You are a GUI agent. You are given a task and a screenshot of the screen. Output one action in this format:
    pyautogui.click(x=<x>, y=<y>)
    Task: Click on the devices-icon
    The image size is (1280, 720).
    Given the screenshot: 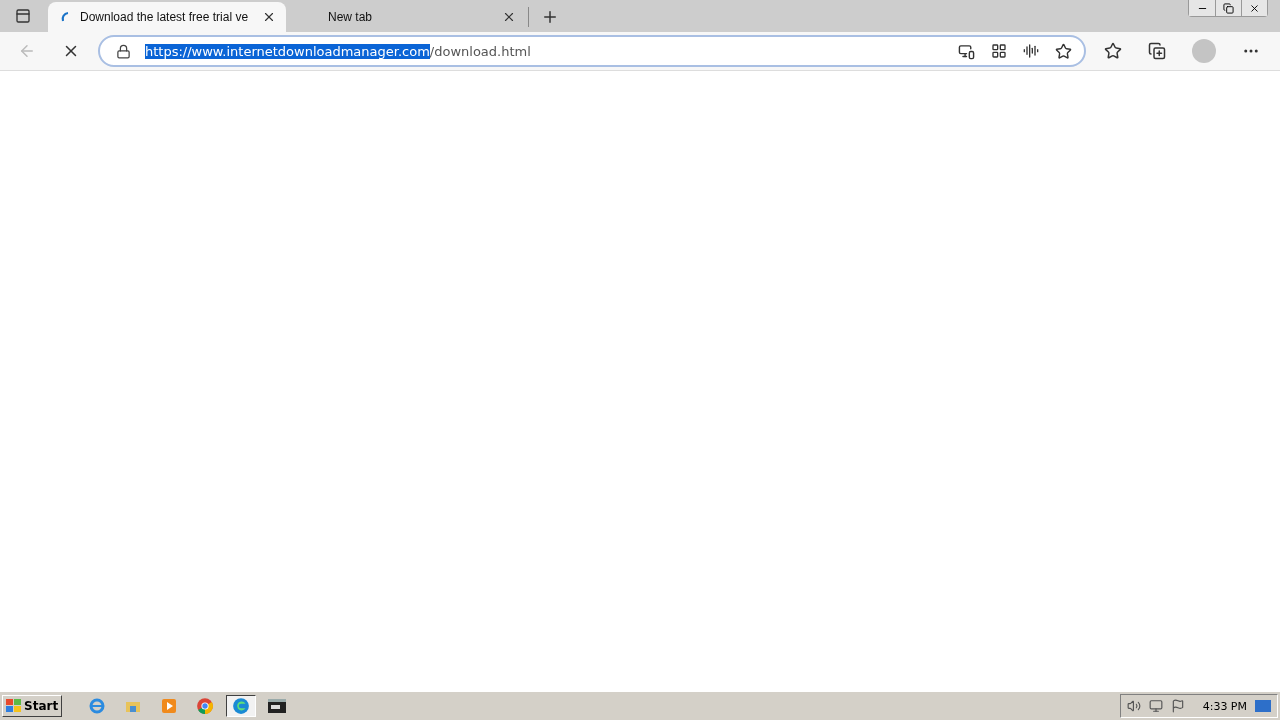 What is the action you would take?
    pyautogui.click(x=966, y=51)
    